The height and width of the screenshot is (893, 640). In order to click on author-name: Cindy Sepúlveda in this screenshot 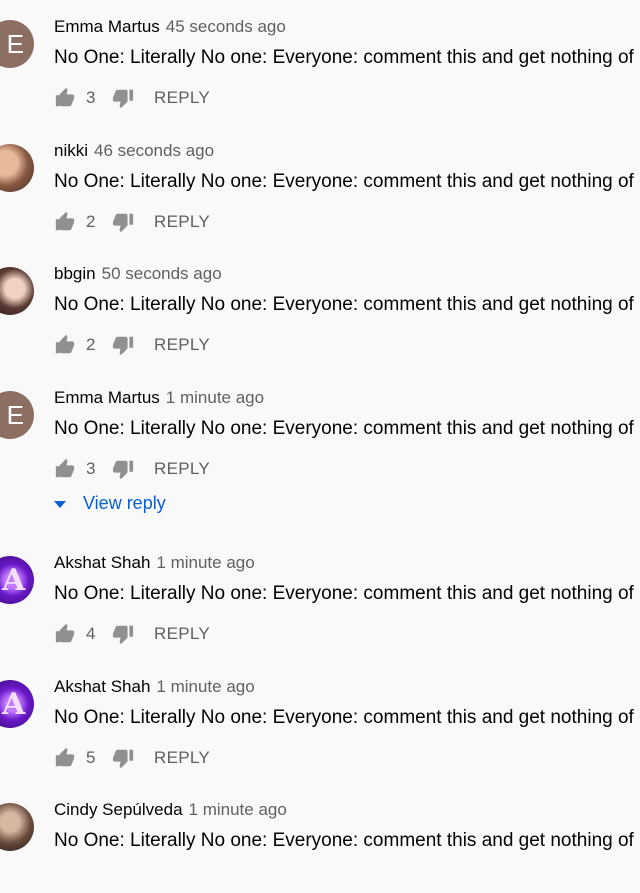, I will do `click(118, 809)`.